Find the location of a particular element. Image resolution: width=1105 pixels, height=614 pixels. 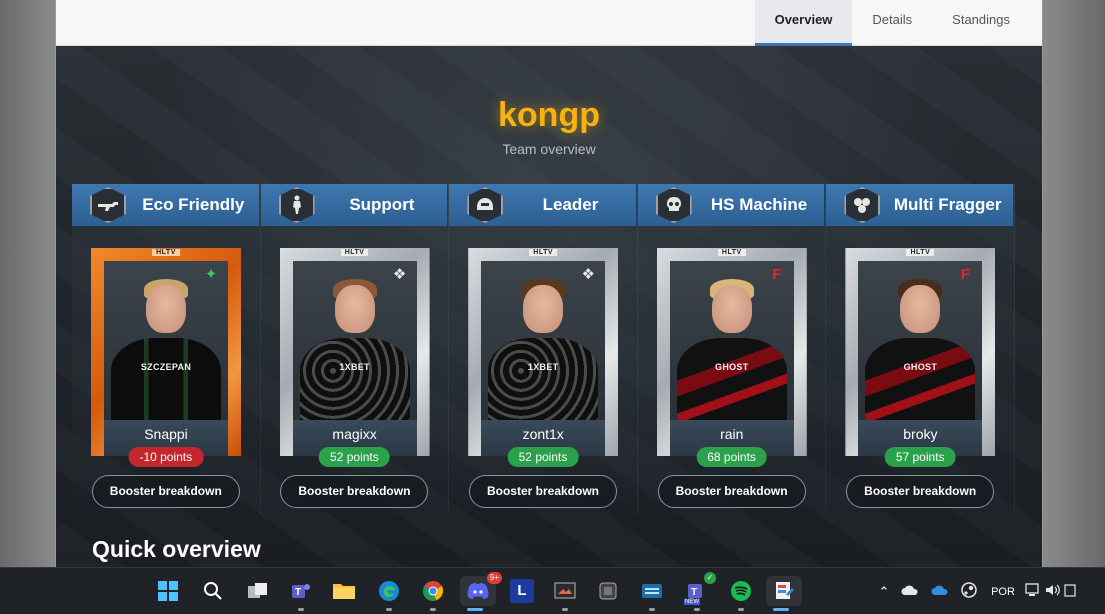

network-icon is located at coordinates (1033, 591).